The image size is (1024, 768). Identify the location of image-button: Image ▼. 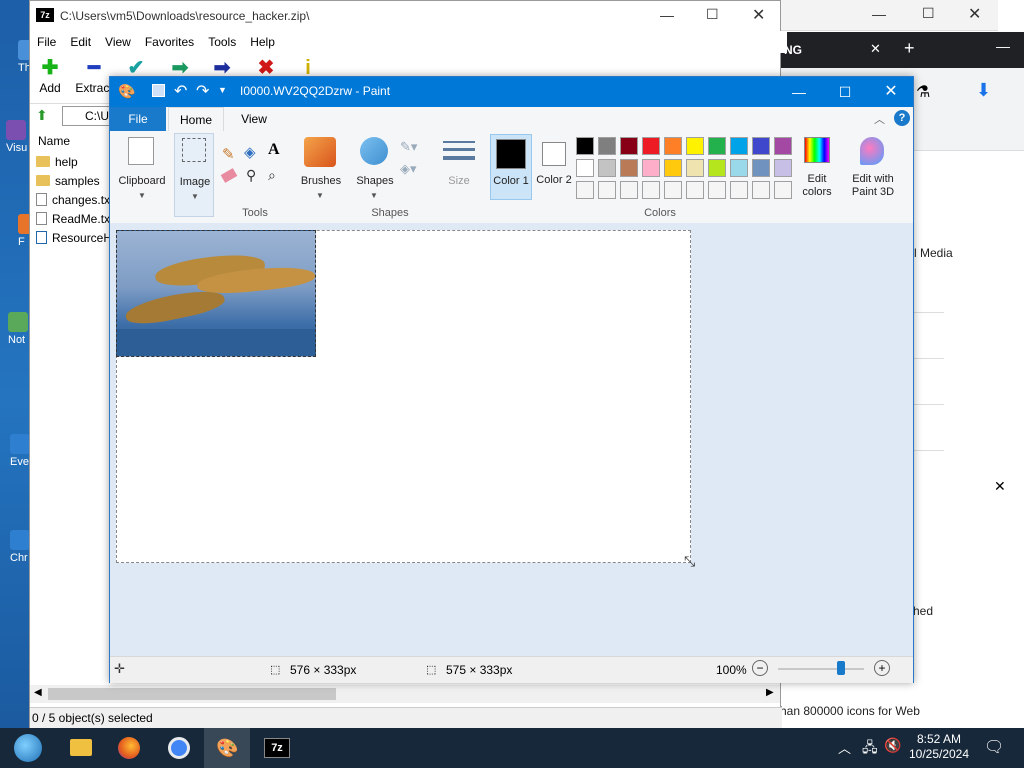
(194, 175).